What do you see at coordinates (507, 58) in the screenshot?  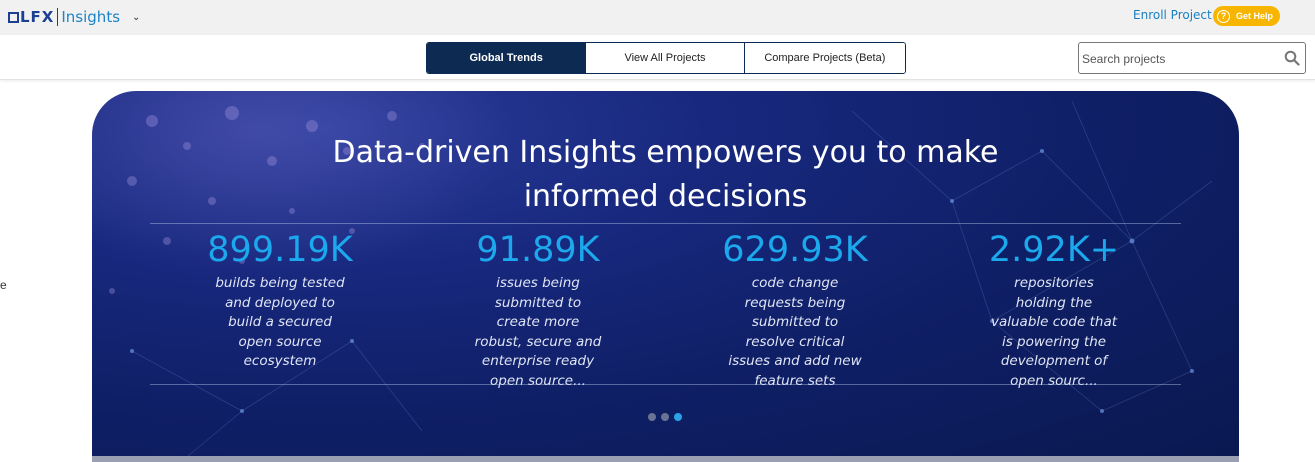 I see `tab-global-trends: Global Trends` at bounding box center [507, 58].